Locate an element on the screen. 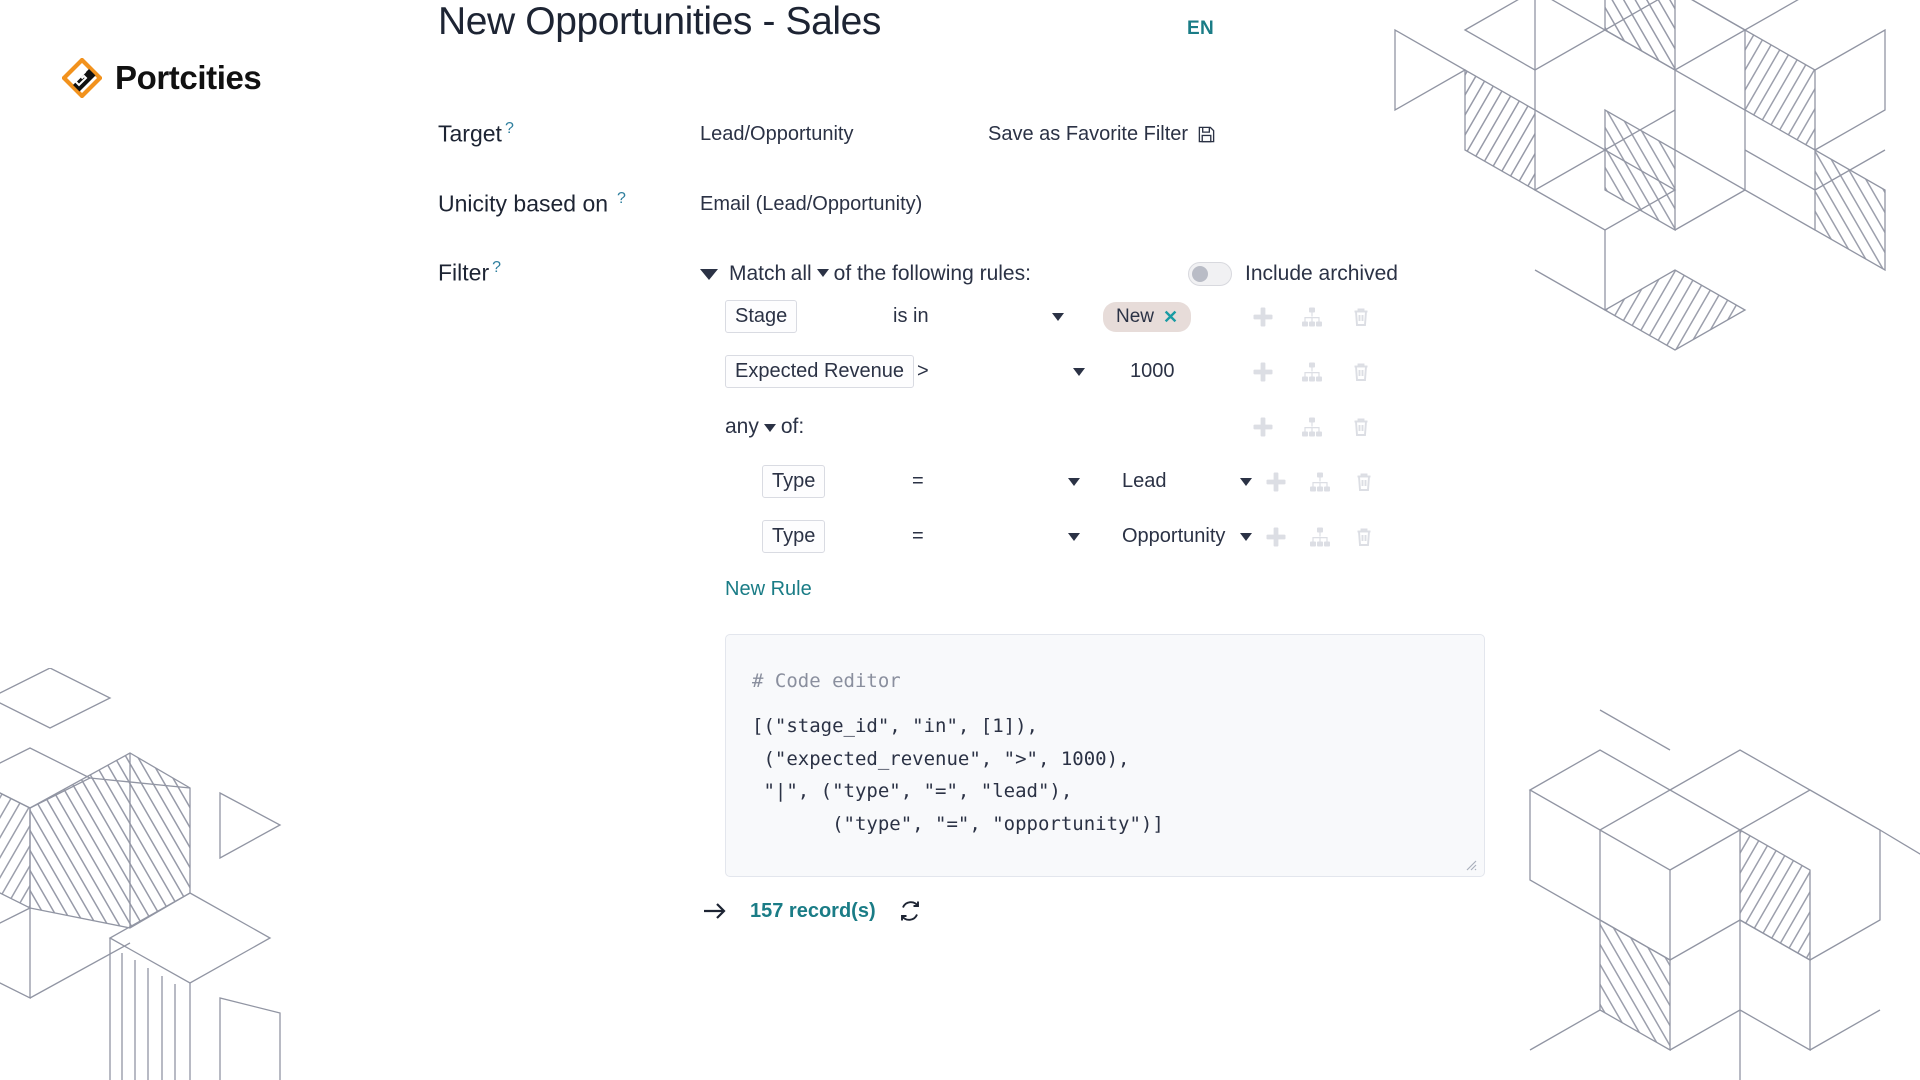  unicity-label: Unicity based on? is located at coordinates (569, 203).